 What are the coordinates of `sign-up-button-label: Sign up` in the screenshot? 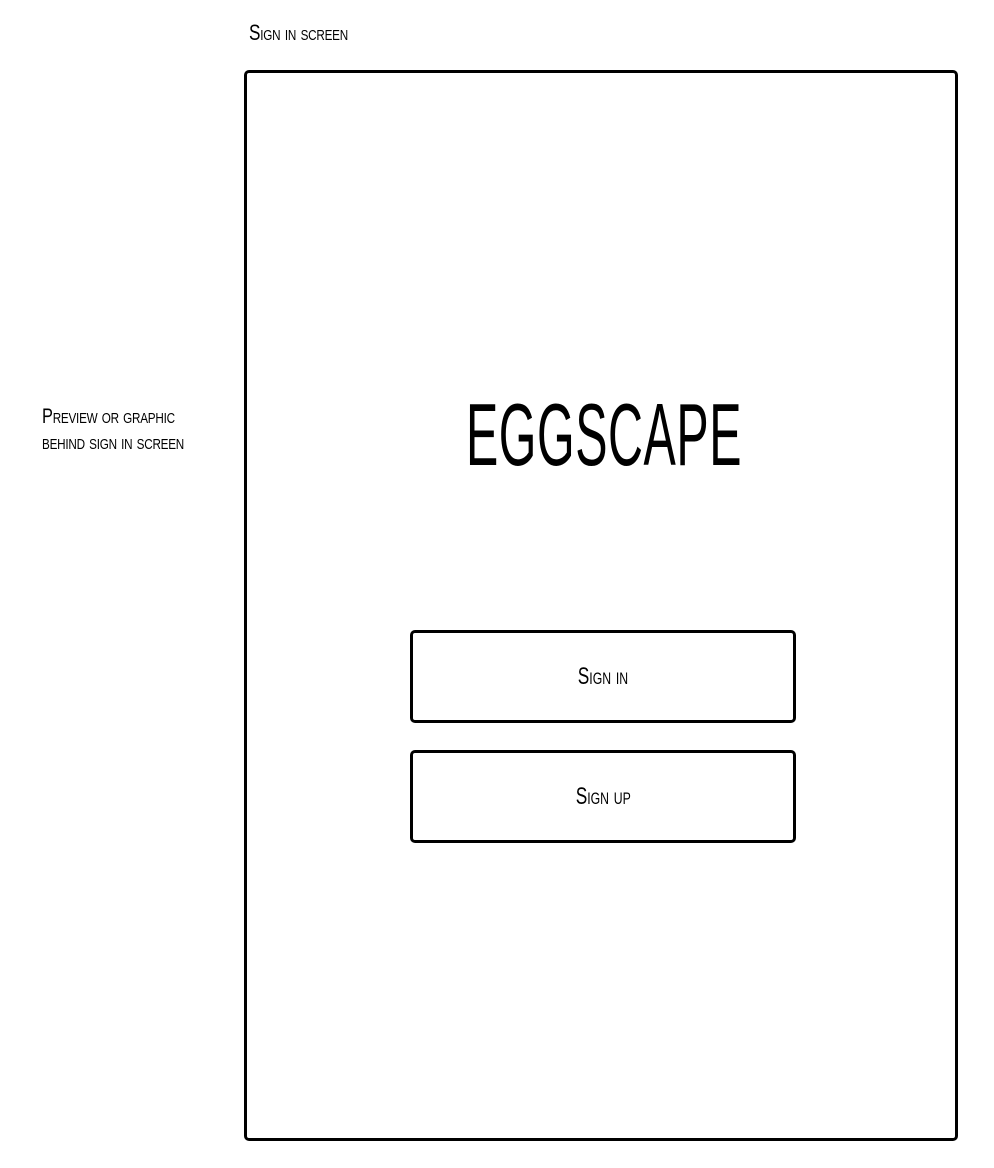 It's located at (603, 796).